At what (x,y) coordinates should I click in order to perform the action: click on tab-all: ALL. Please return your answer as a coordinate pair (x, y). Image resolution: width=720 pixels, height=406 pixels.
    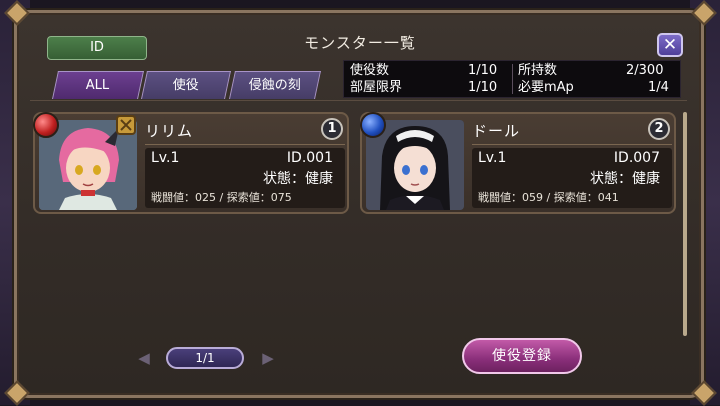
    Looking at the image, I should click on (98, 85).